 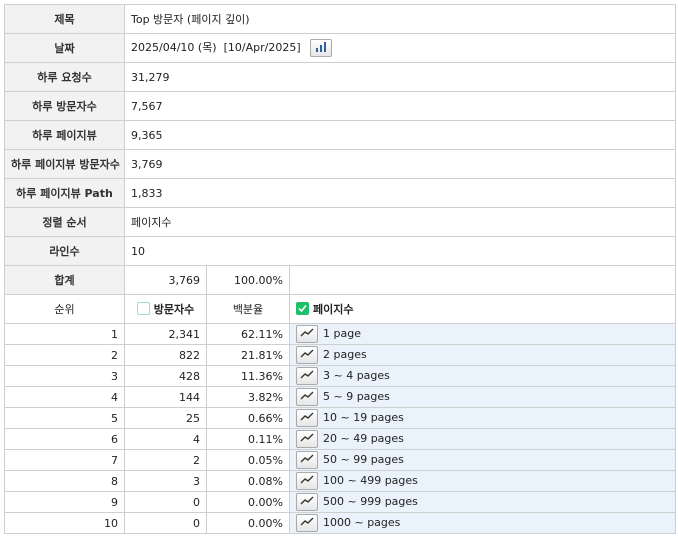 I want to click on info-value: Top 방문자 (페이지 깊이), so click(x=400, y=19).